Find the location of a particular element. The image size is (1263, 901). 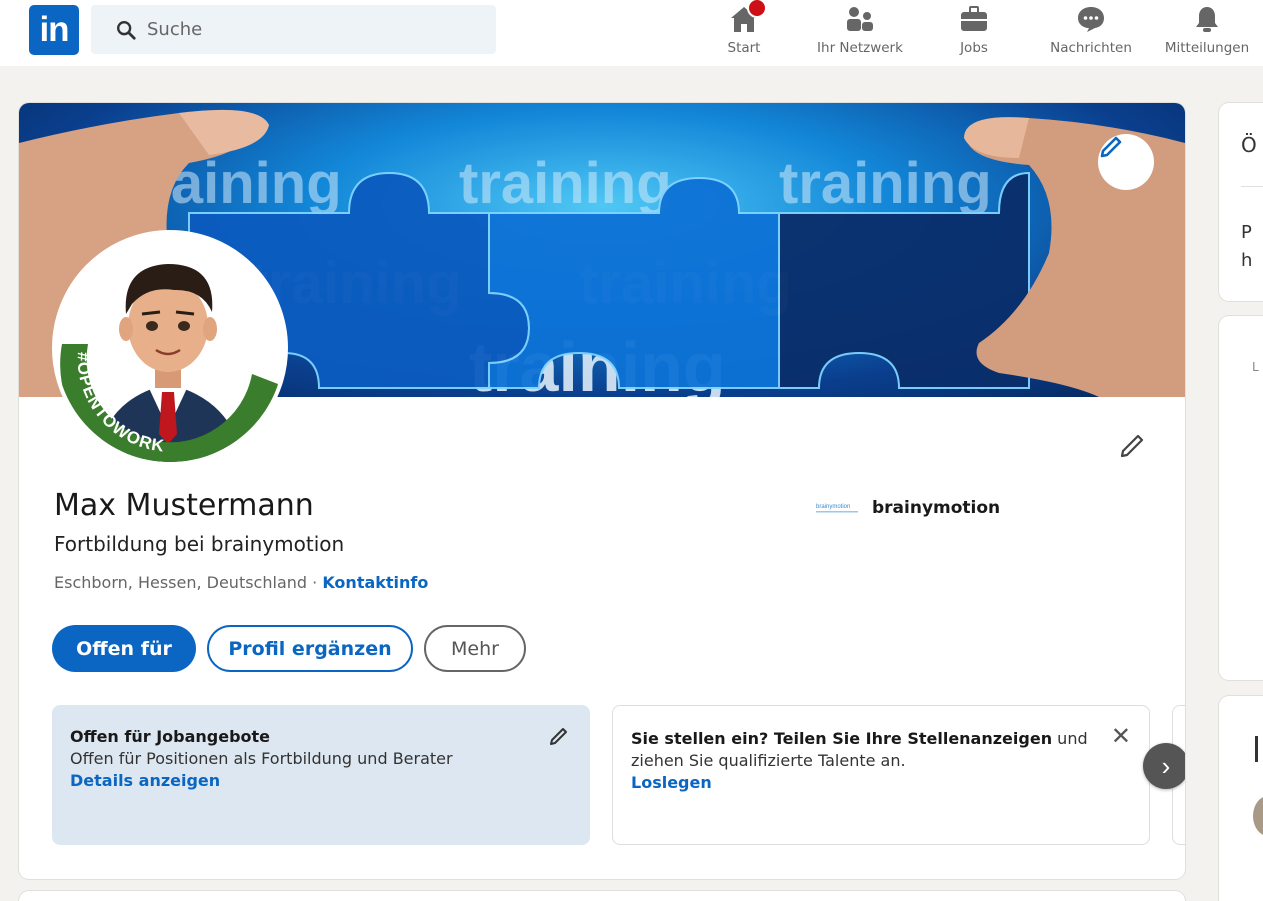

contact-info-link: Kontaktinfo is located at coordinates (375, 582).